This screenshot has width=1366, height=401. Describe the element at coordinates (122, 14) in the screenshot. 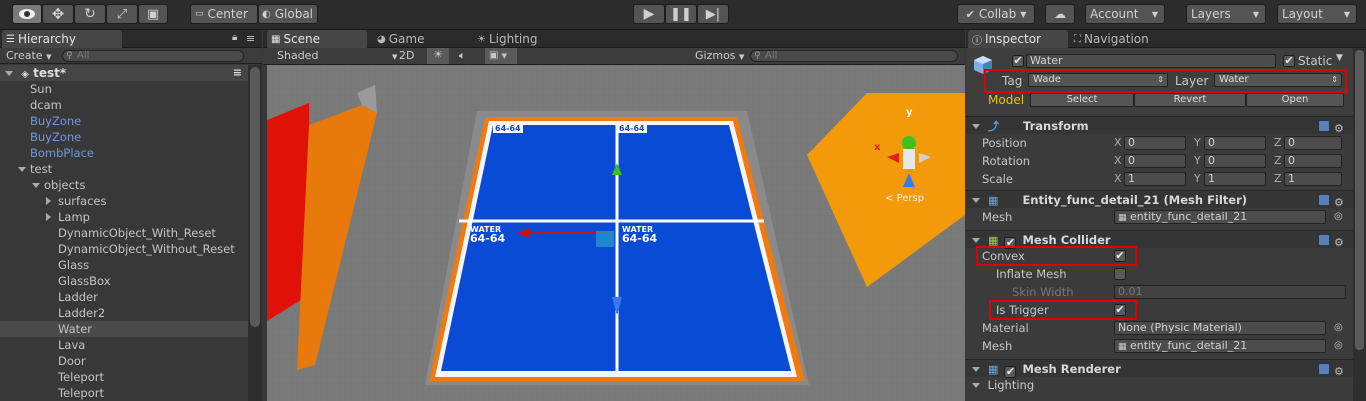

I see `scale-tool-button: ⤢` at that location.